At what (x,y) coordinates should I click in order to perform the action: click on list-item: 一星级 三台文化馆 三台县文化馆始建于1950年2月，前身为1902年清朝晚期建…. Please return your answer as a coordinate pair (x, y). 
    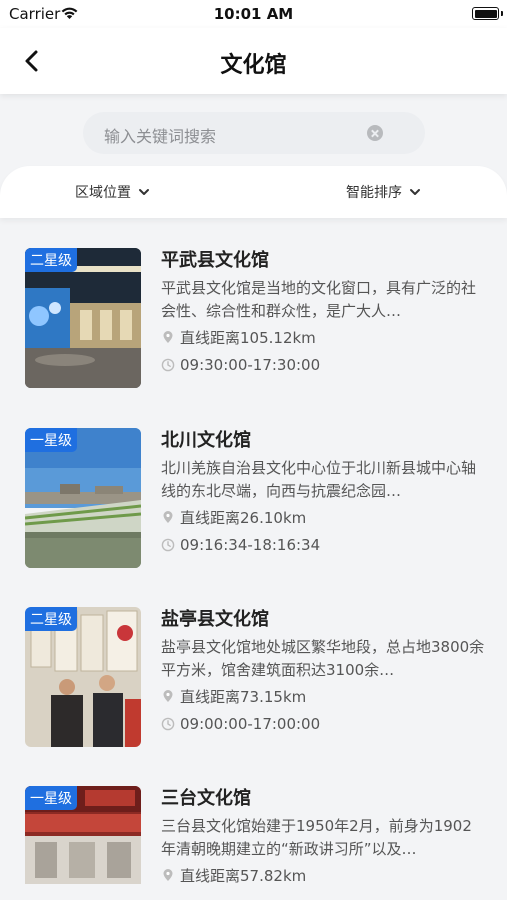
    Looking at the image, I should click on (253, 825).